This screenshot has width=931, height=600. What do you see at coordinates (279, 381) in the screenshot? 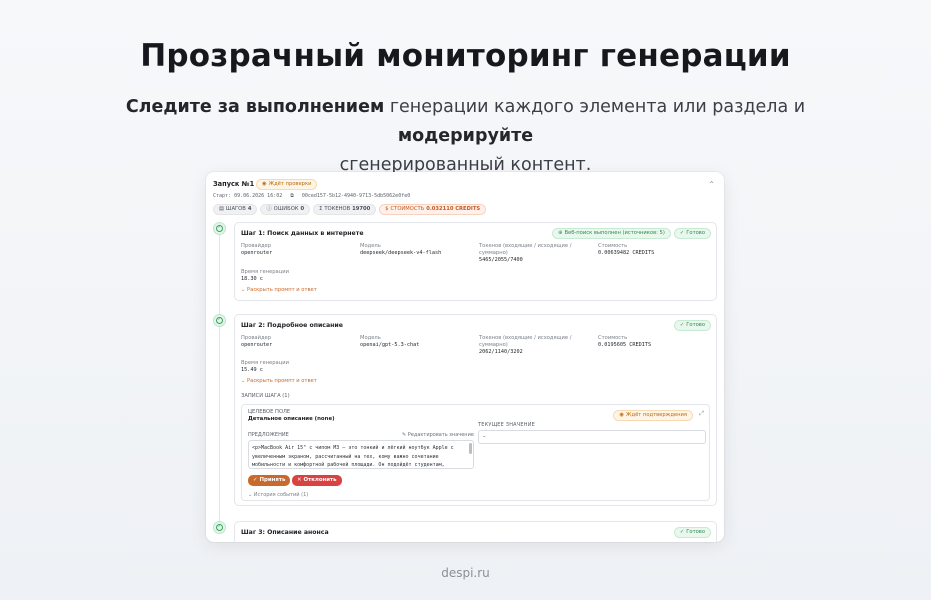
I see `step-2-expand-link: ⌄ Раскрыть промпт и ответ` at bounding box center [279, 381].